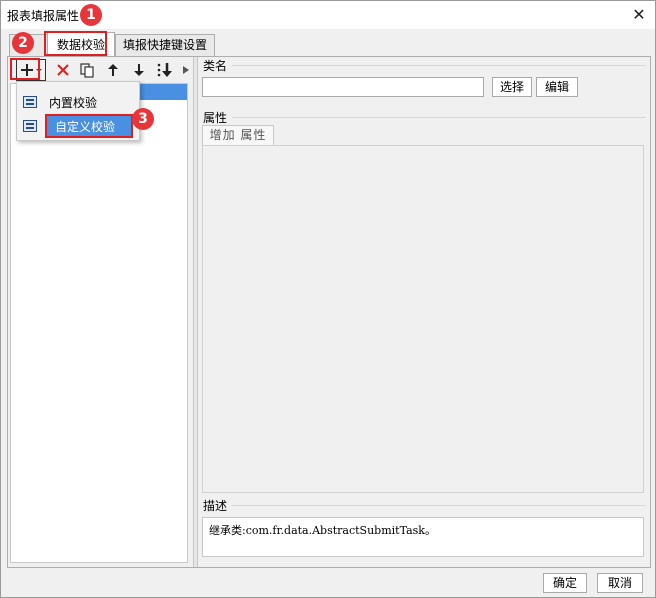 Image resolution: width=656 pixels, height=598 pixels. I want to click on class-name-label: 类名, so click(215, 65).